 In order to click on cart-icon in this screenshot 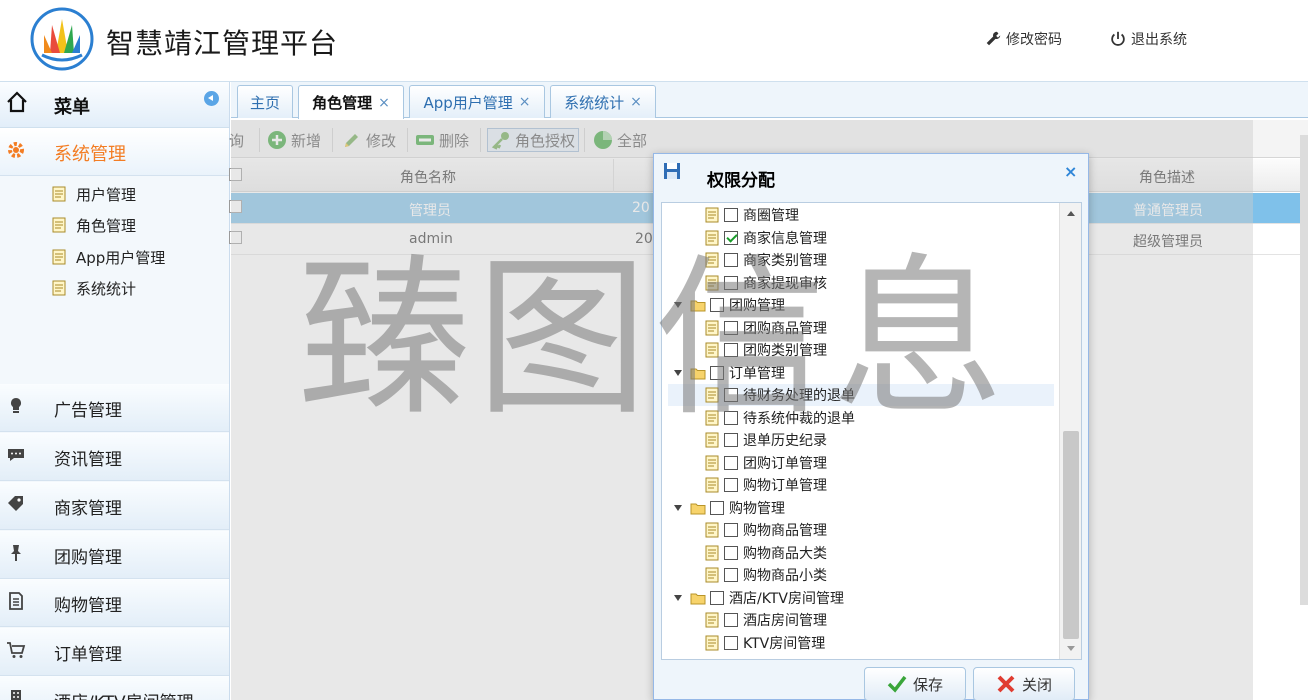, I will do `click(16, 650)`.